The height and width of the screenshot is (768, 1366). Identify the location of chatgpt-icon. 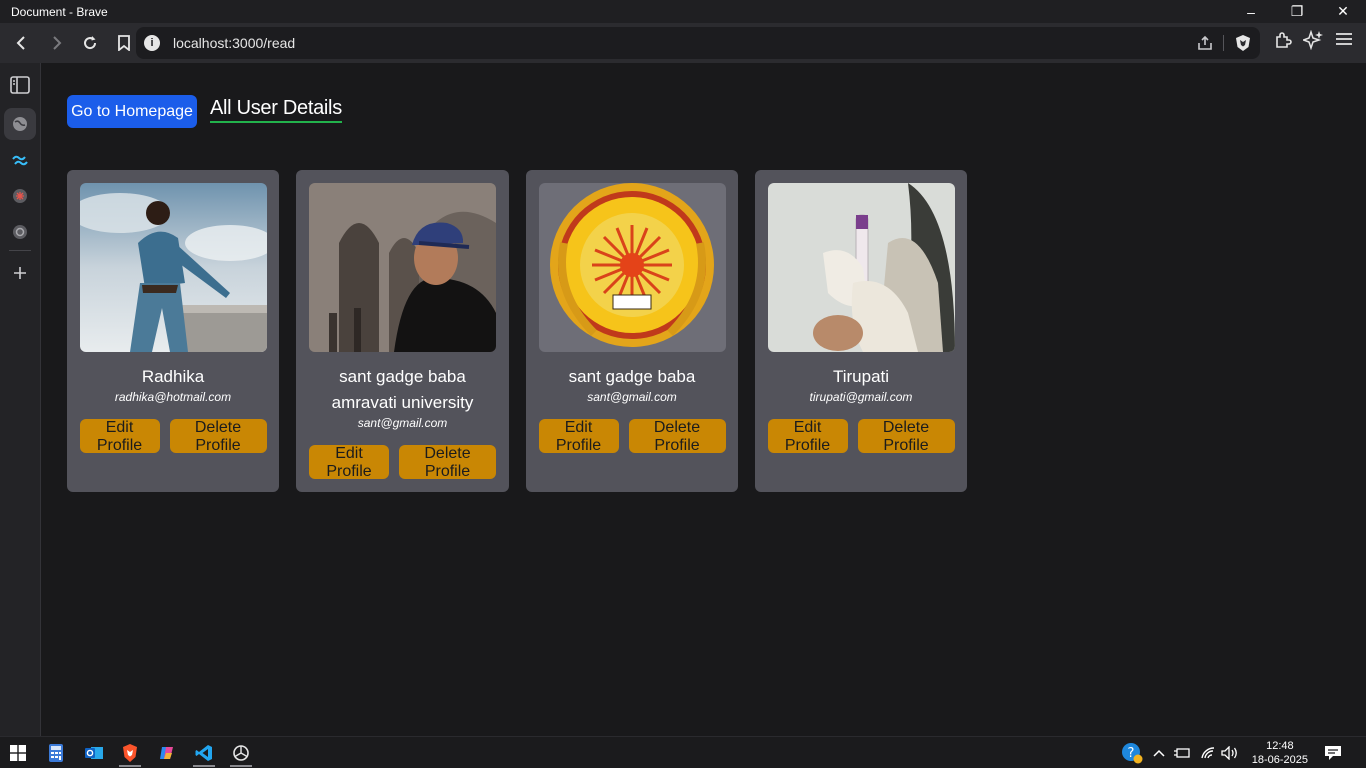
(241, 752).